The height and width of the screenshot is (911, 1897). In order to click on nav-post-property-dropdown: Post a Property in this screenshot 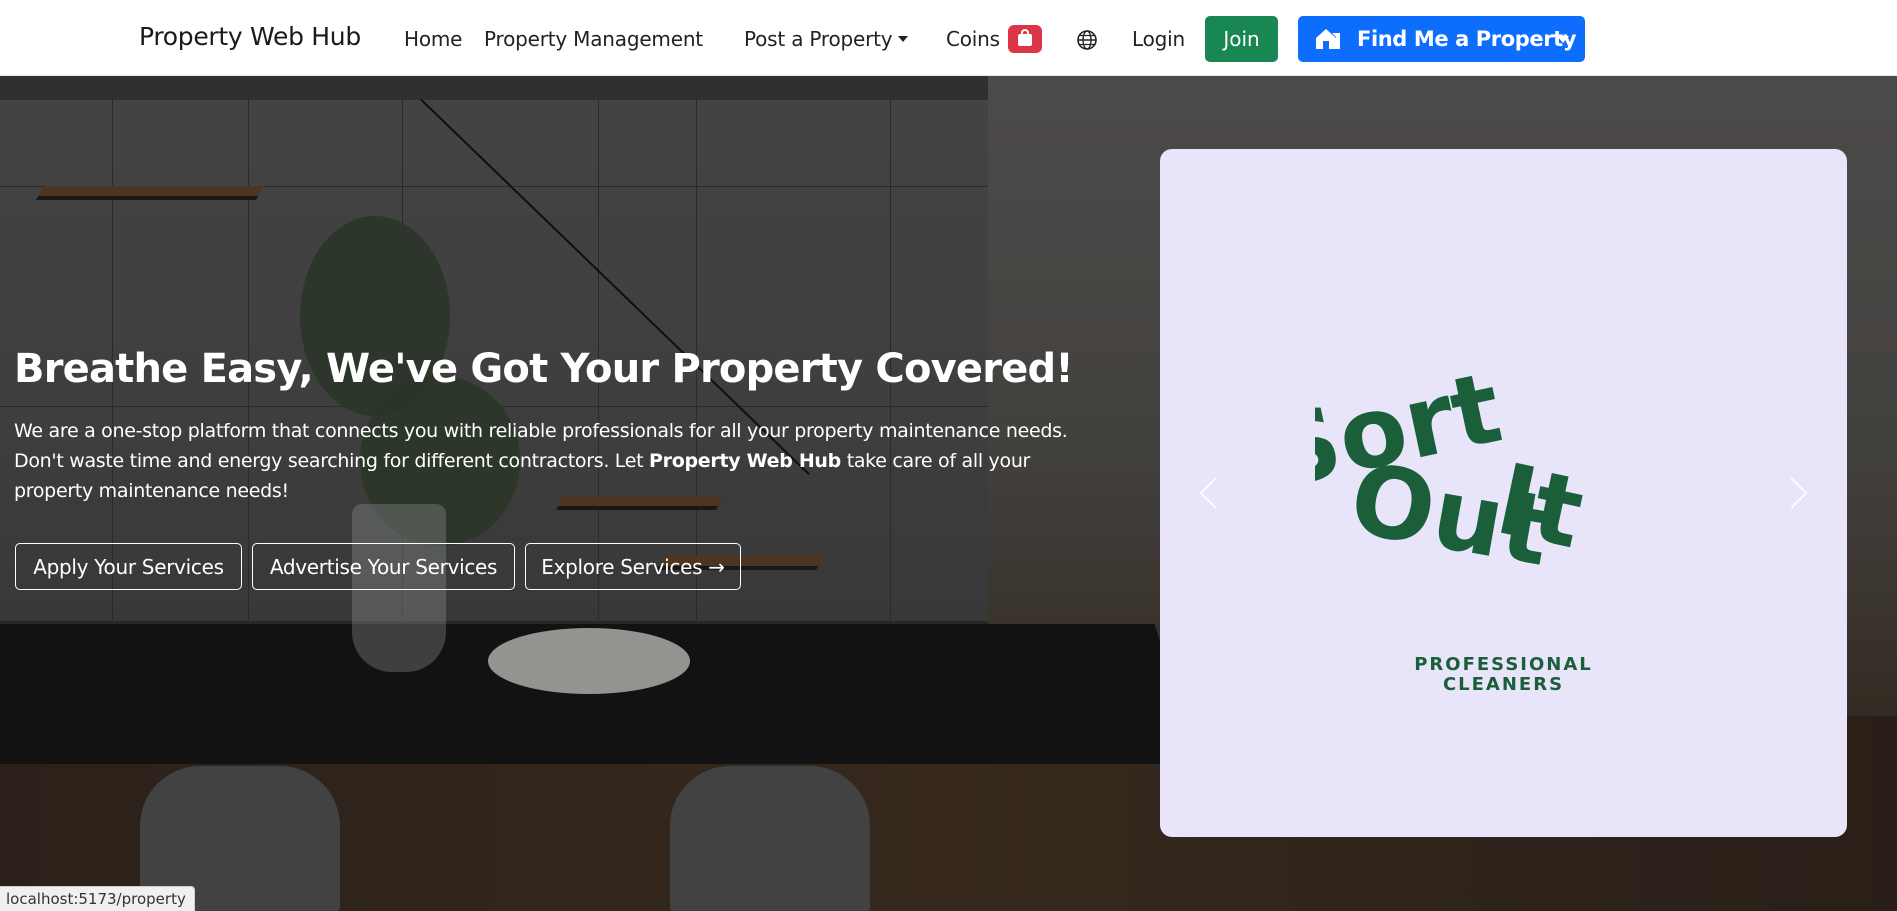, I will do `click(826, 39)`.